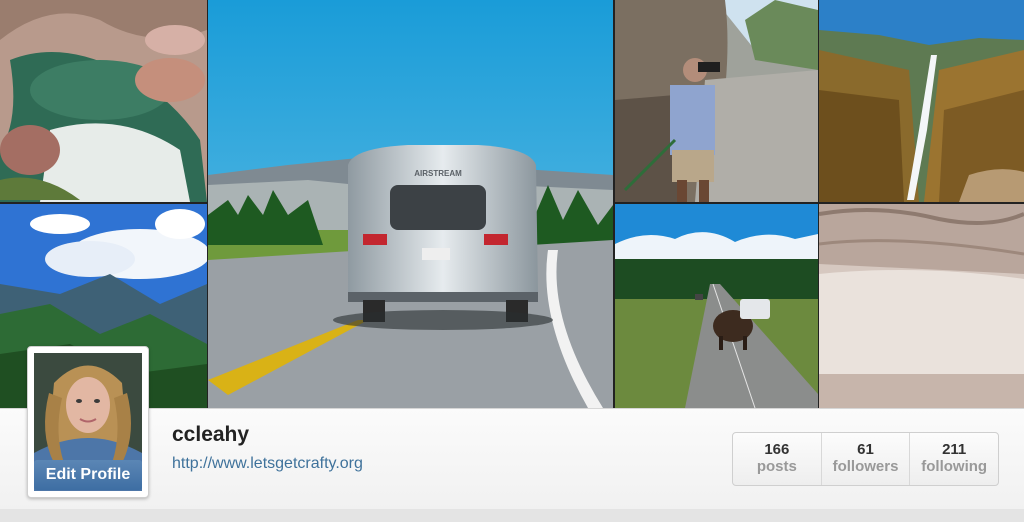 The height and width of the screenshot is (522, 1024). I want to click on followers-label: followers, so click(865, 466).